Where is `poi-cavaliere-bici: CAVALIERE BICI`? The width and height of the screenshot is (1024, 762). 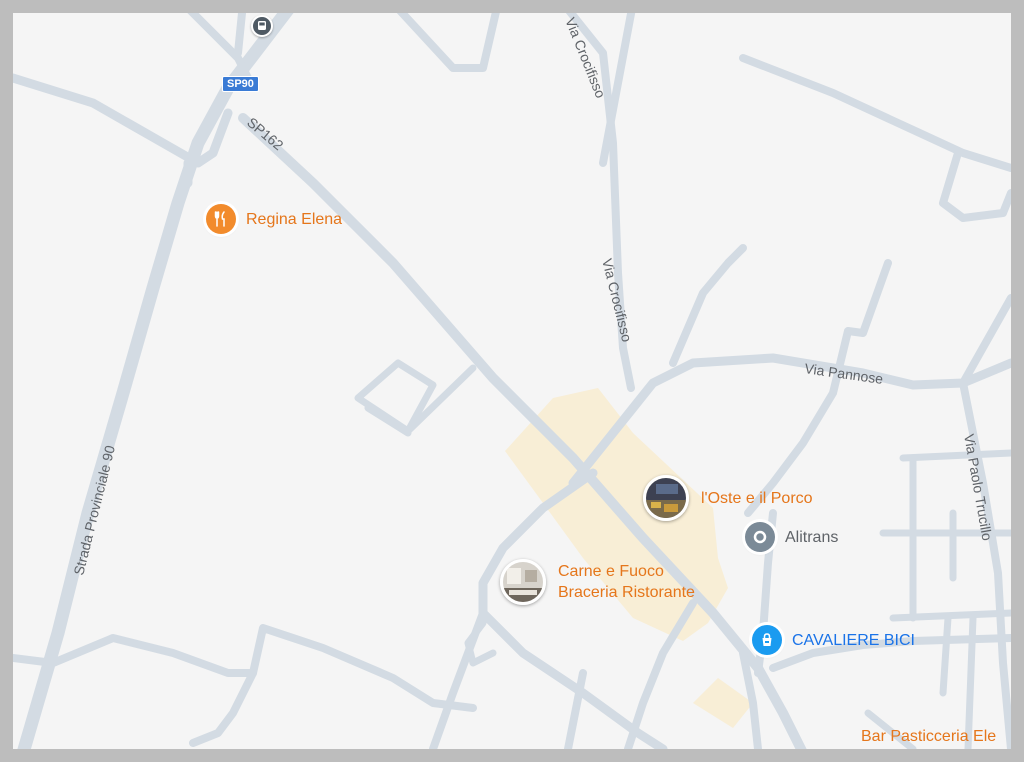 poi-cavaliere-bici: CAVALIERE BICI is located at coordinates (833, 640).